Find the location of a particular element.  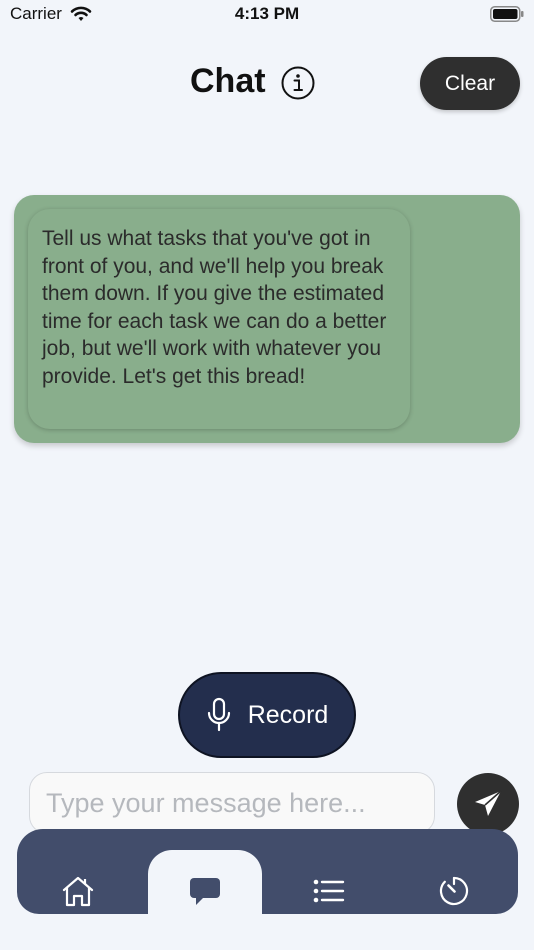

home-icon is located at coordinates (78, 891).